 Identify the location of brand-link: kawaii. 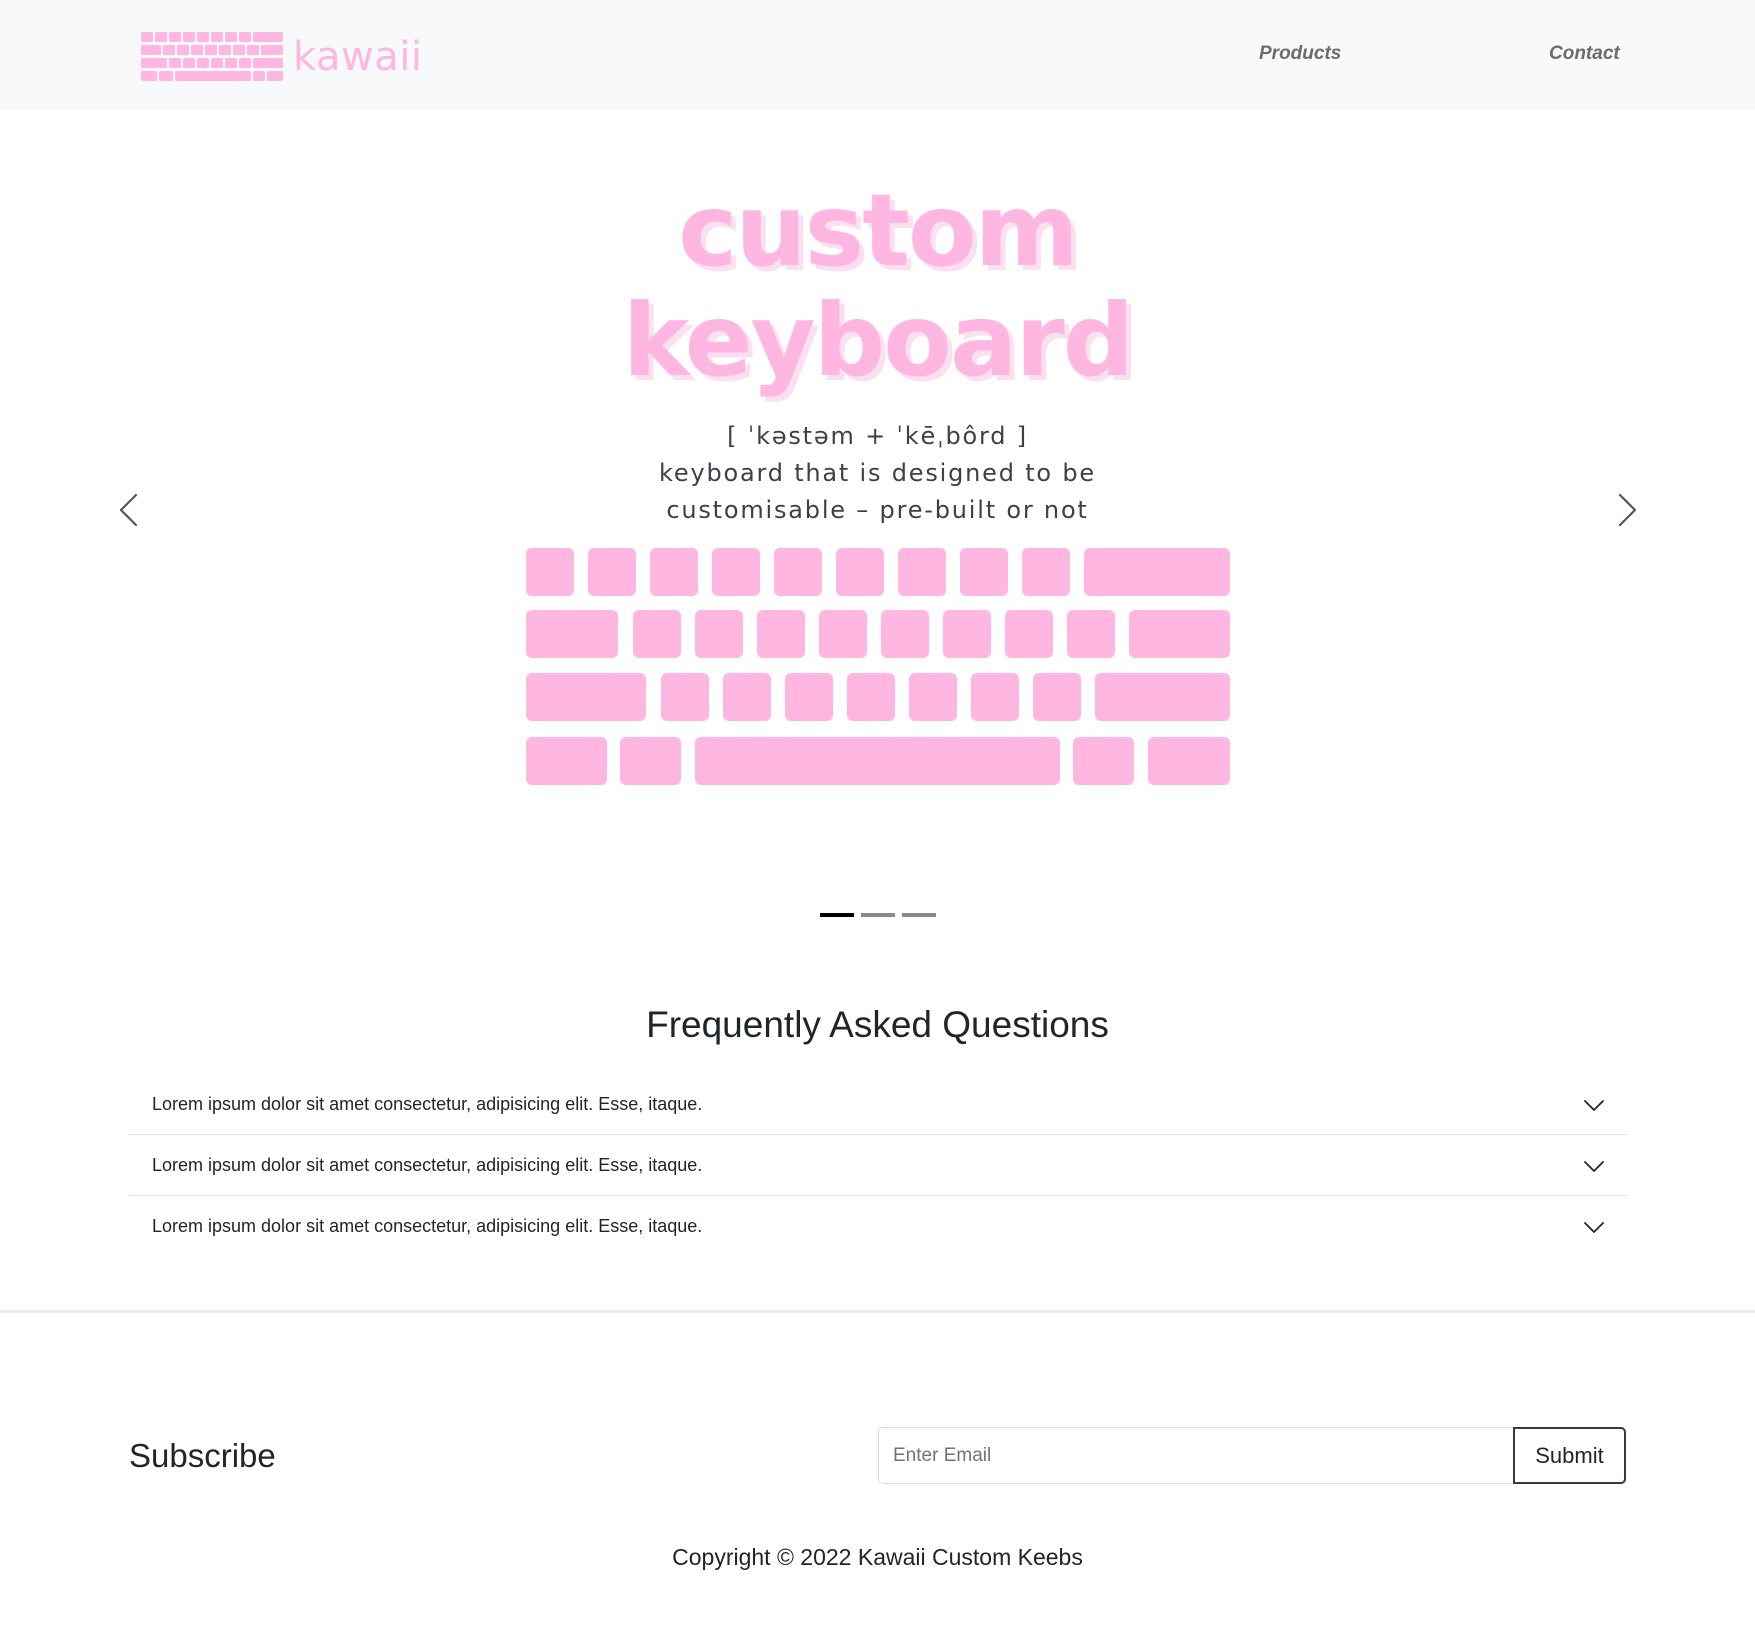
(281, 56).